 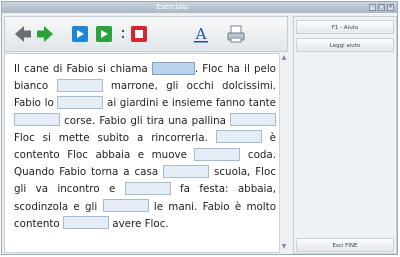 I want to click on stop-icon, so click(x=139, y=34).